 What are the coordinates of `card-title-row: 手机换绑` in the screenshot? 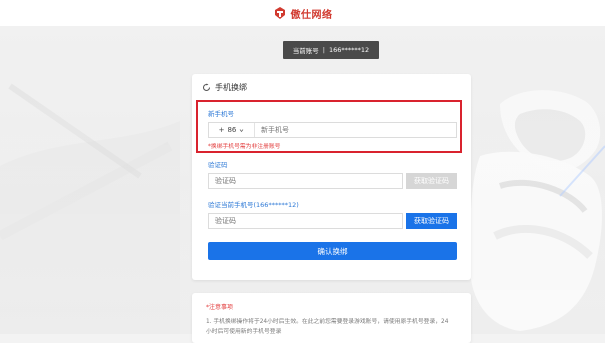 It's located at (224, 87).